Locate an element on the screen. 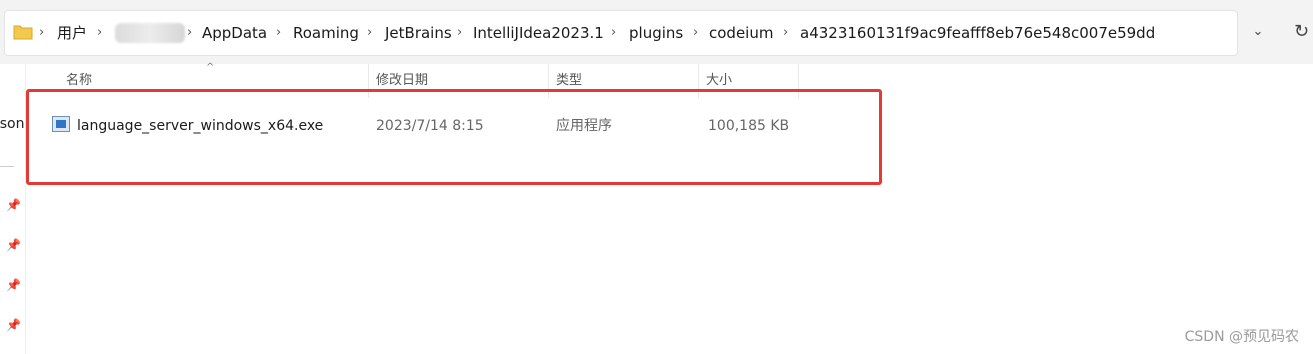 This screenshot has height=354, width=1313. breadcrumb-plugins: plugins is located at coordinates (656, 33).